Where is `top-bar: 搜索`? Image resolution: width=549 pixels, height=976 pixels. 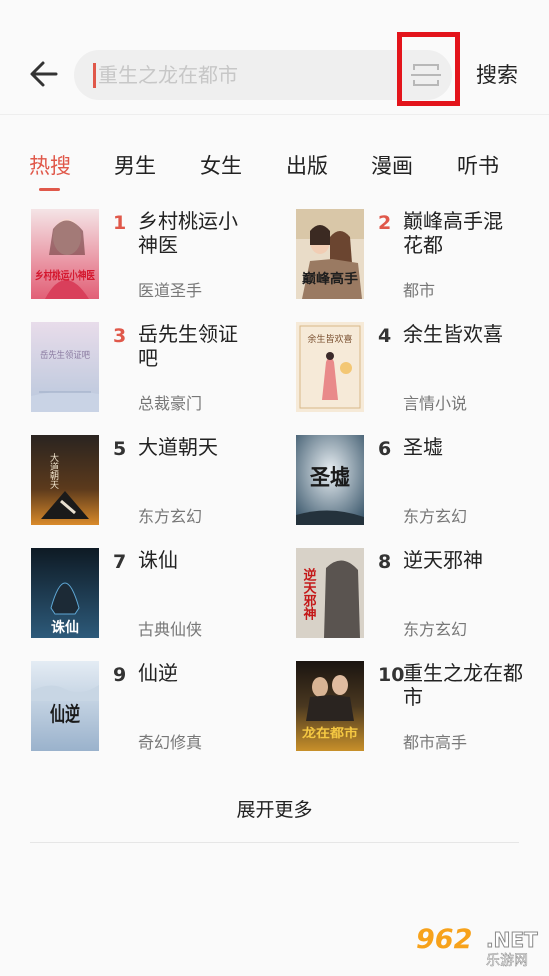 top-bar: 搜索 is located at coordinates (274, 57).